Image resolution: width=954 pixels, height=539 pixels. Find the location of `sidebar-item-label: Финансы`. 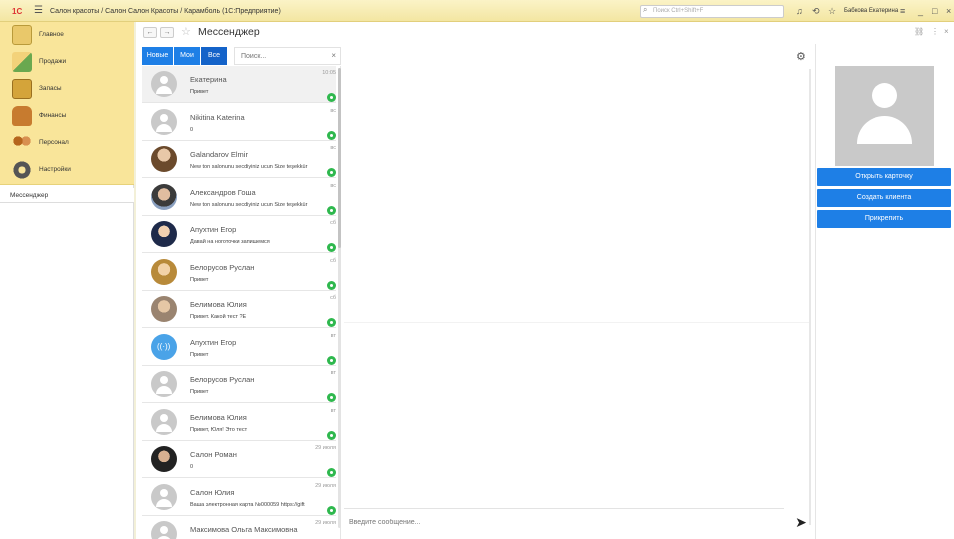

sidebar-item-label: Финансы is located at coordinates (53, 115).